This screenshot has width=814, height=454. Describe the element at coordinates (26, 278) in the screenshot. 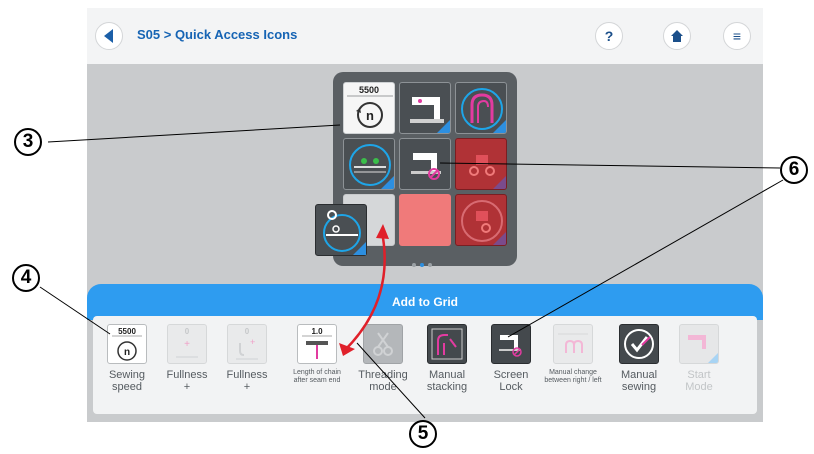

I see `callout-4: 4` at that location.